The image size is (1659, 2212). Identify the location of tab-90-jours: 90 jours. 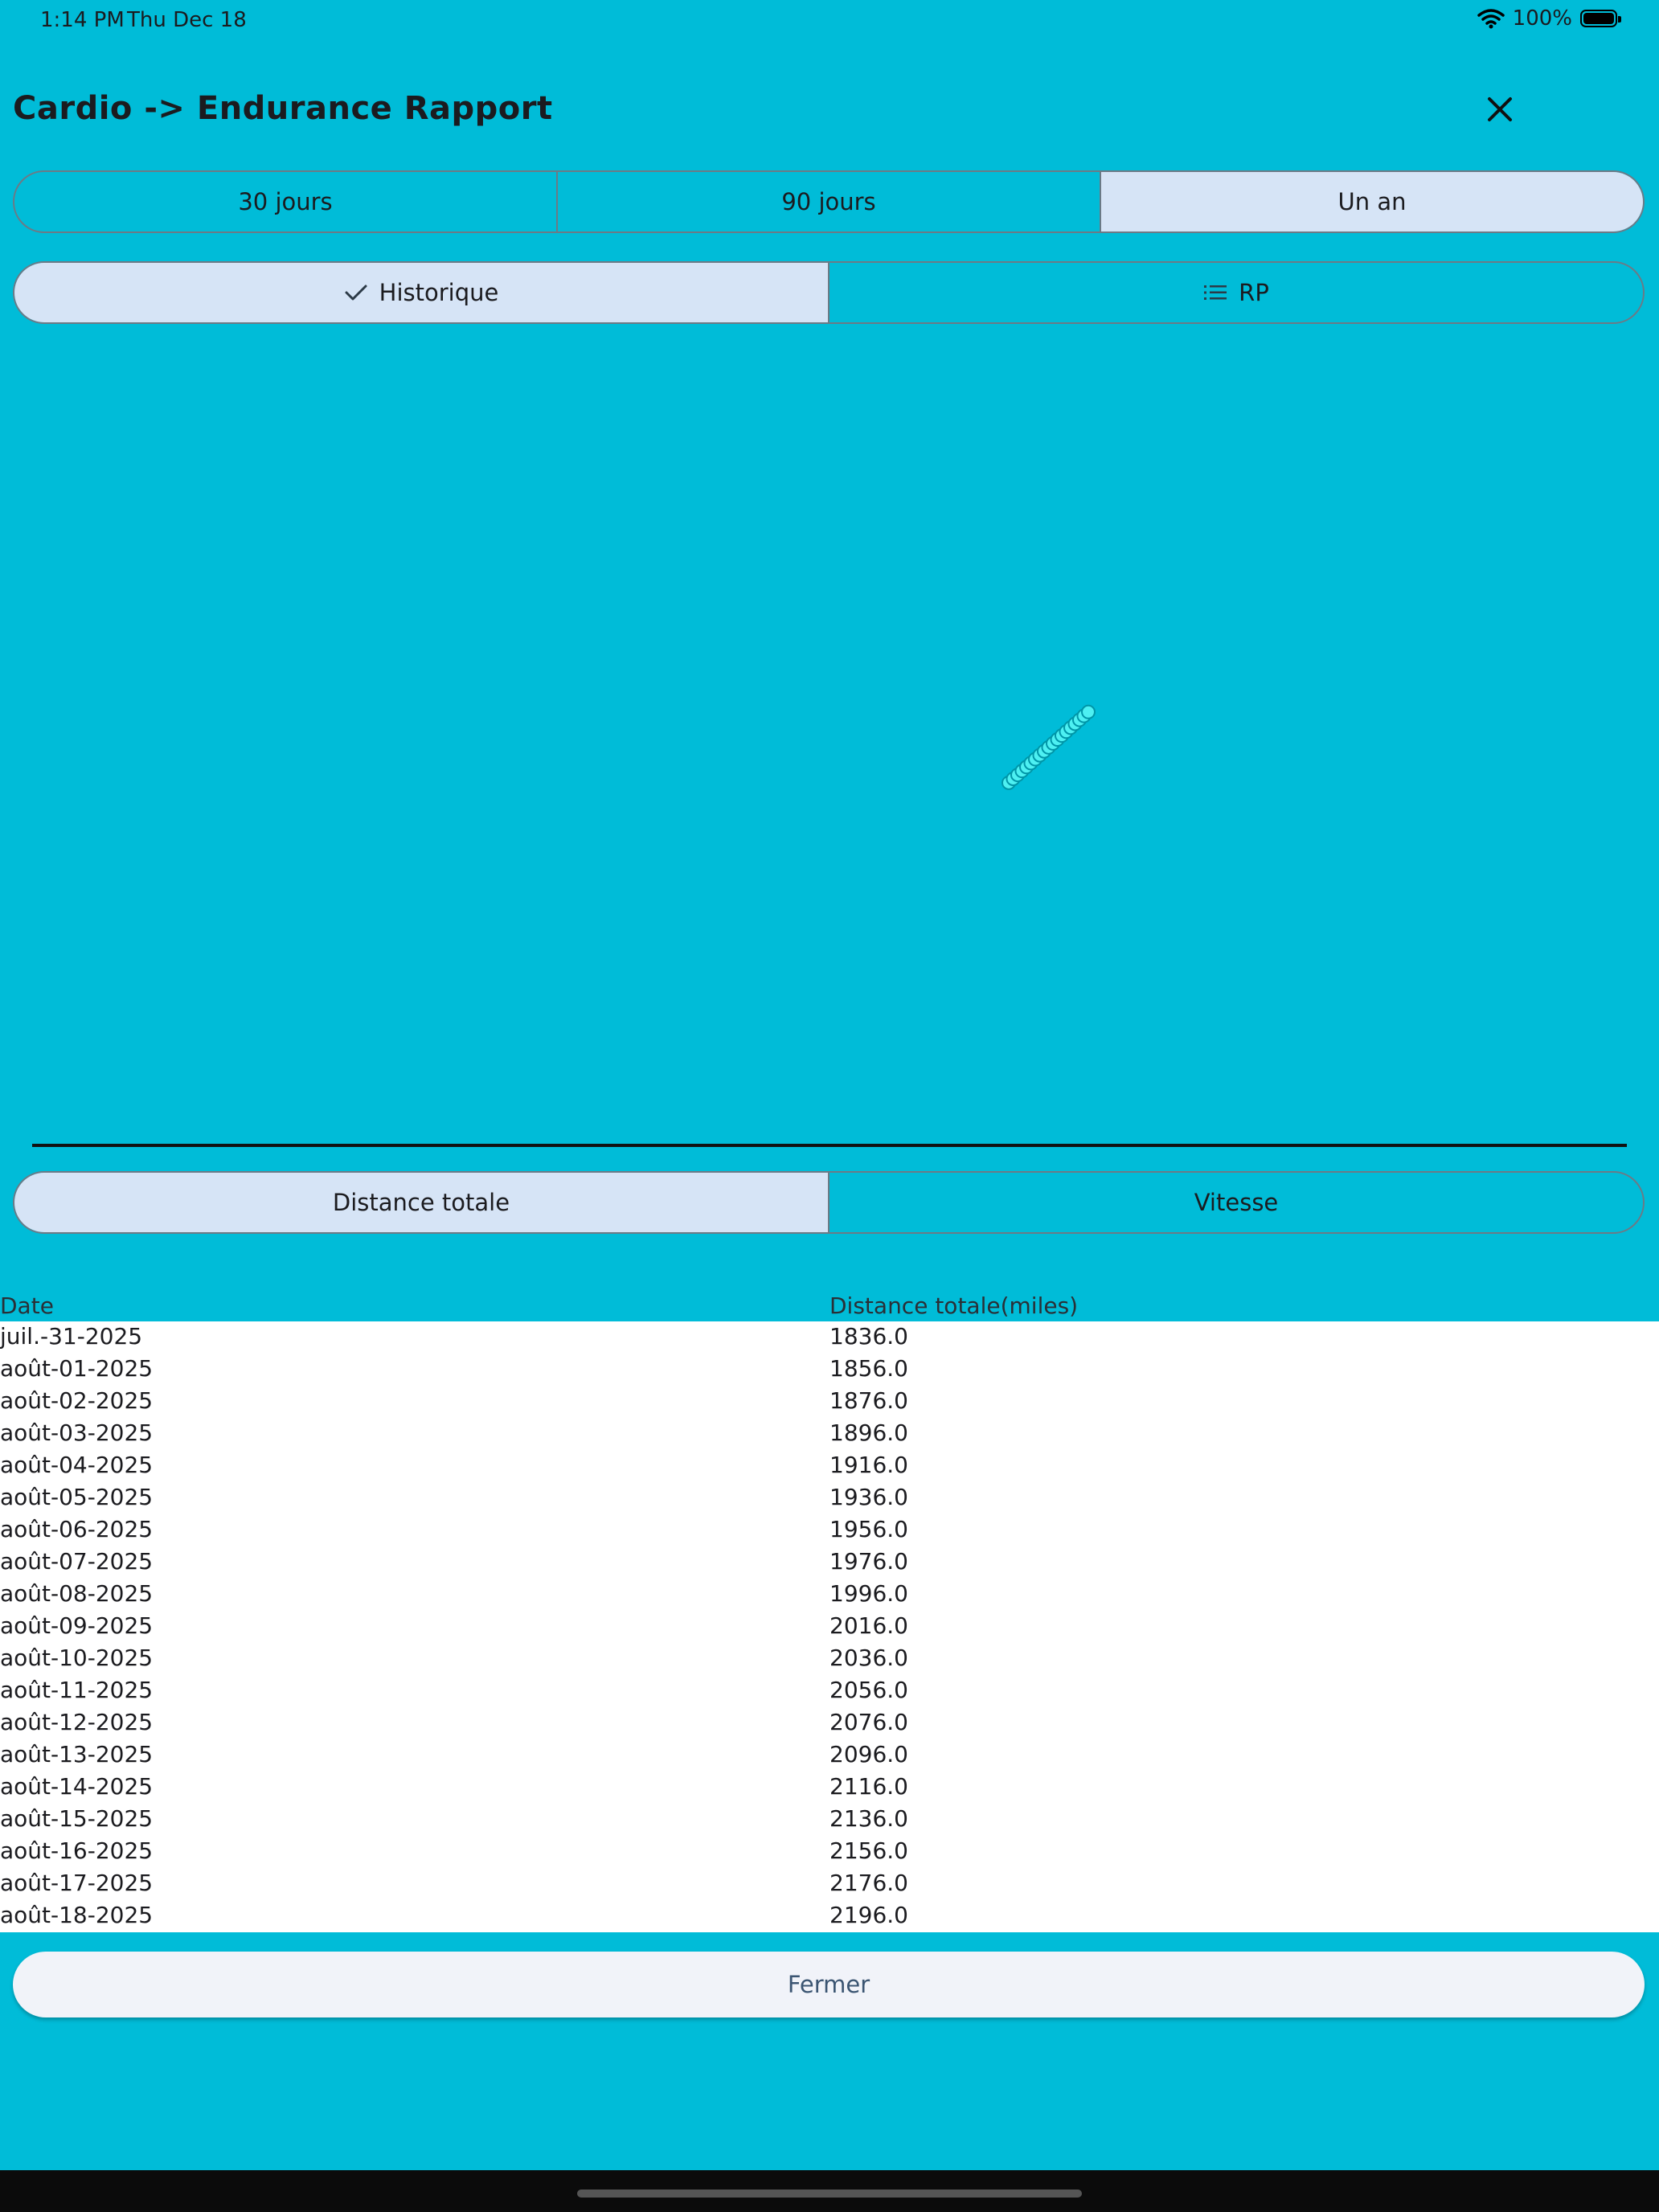
(828, 201).